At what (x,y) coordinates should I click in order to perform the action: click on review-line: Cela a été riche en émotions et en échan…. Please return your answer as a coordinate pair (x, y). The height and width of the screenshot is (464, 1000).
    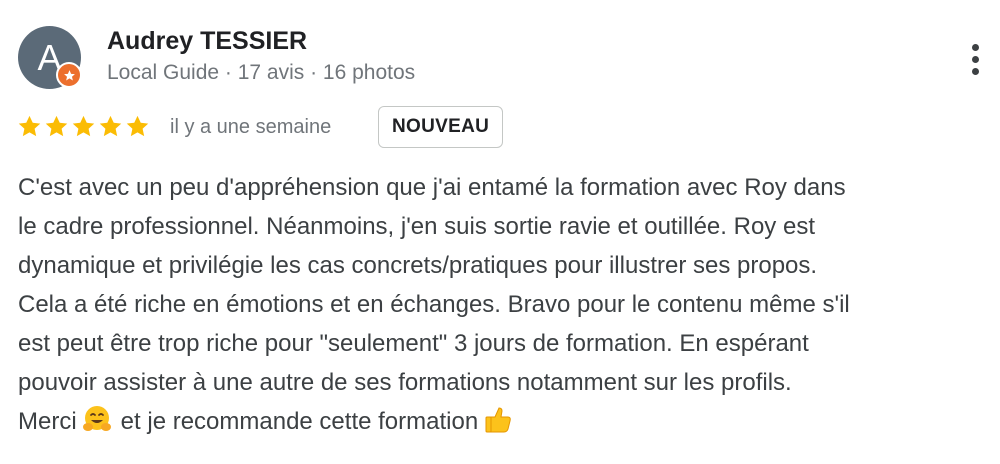
    Looking at the image, I should click on (434, 304).